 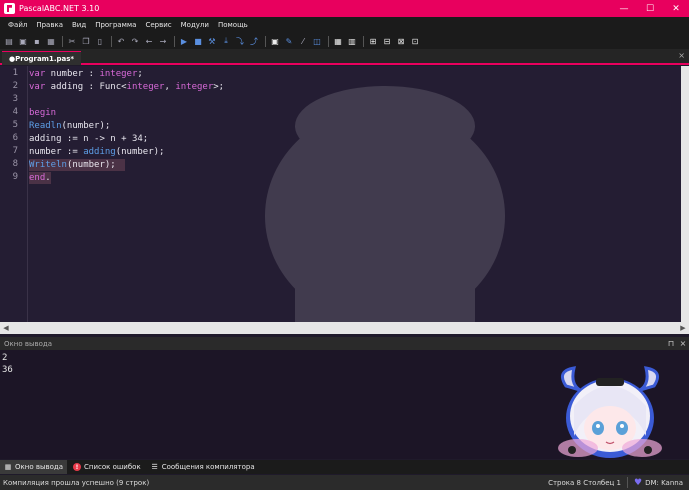 I want to click on menu-edit: Правка, so click(x=49, y=25).